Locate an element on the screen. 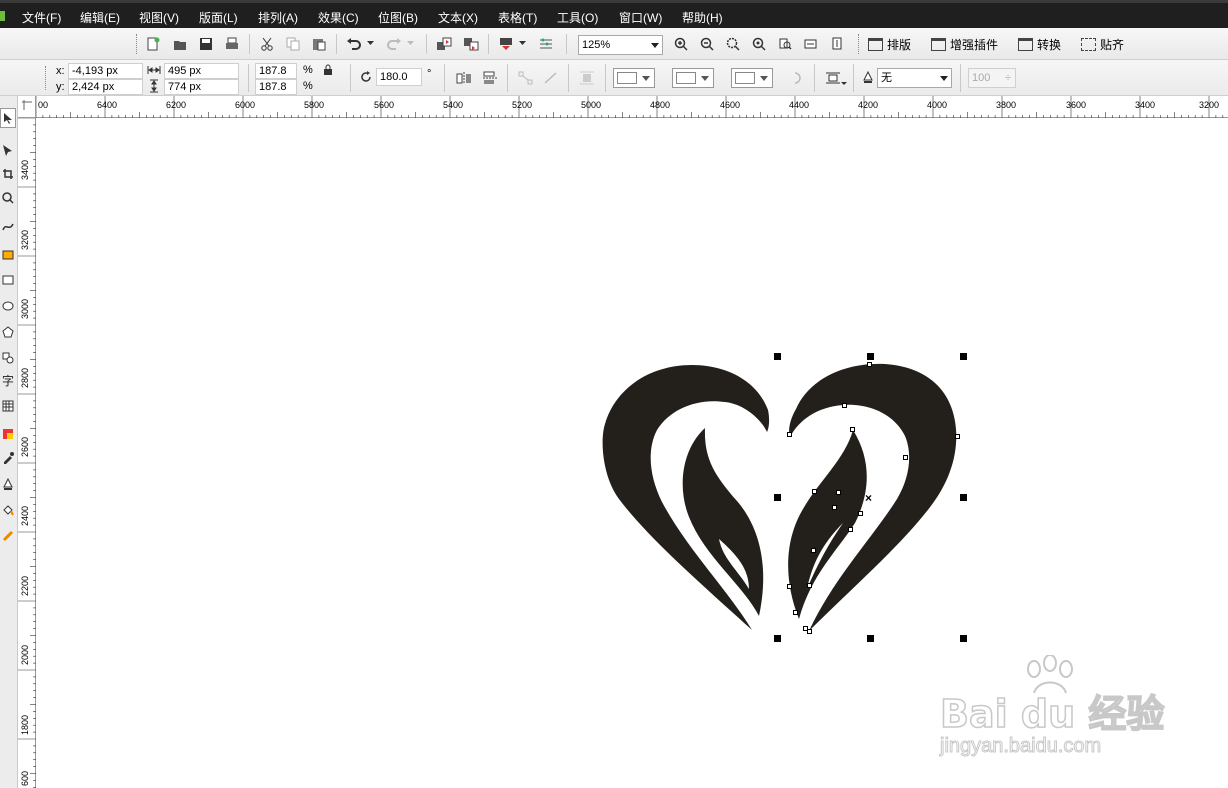  options-icon is located at coordinates (546, 44).